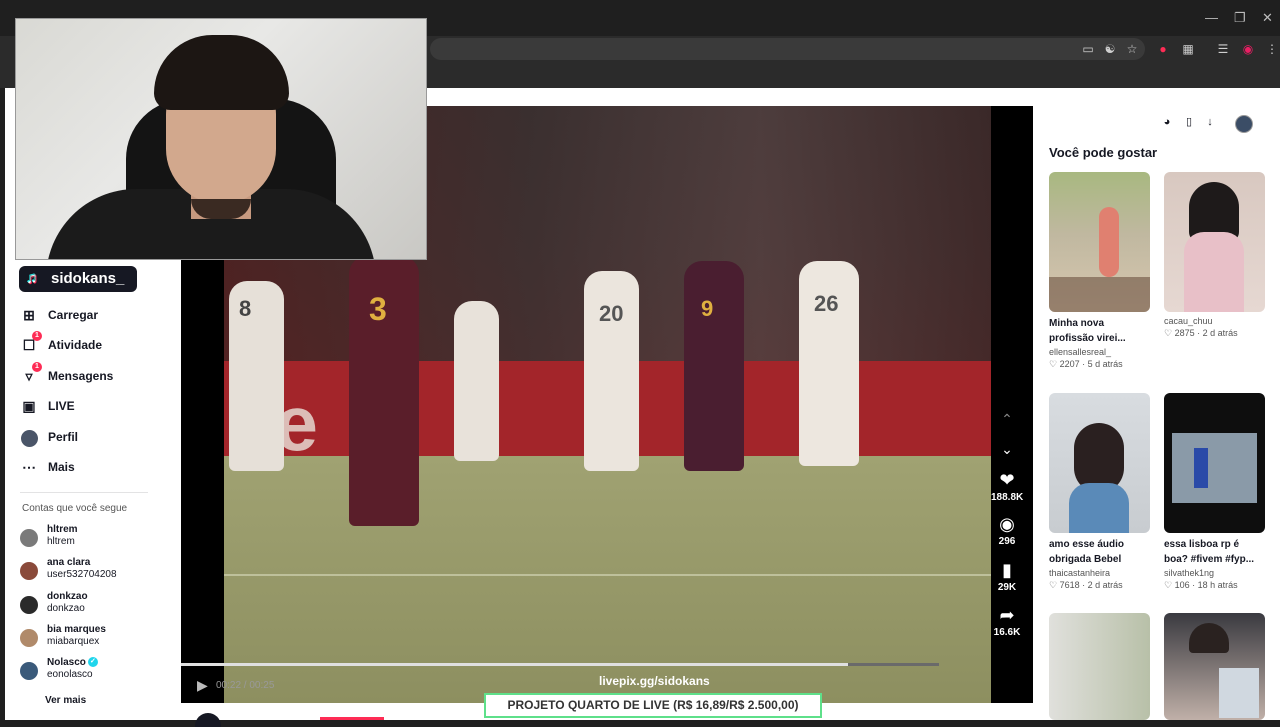 This screenshot has width=1280, height=727. What do you see at coordinates (95, 639) in the screenshot?
I see `following-item: bia marques miabarquex` at bounding box center [95, 639].